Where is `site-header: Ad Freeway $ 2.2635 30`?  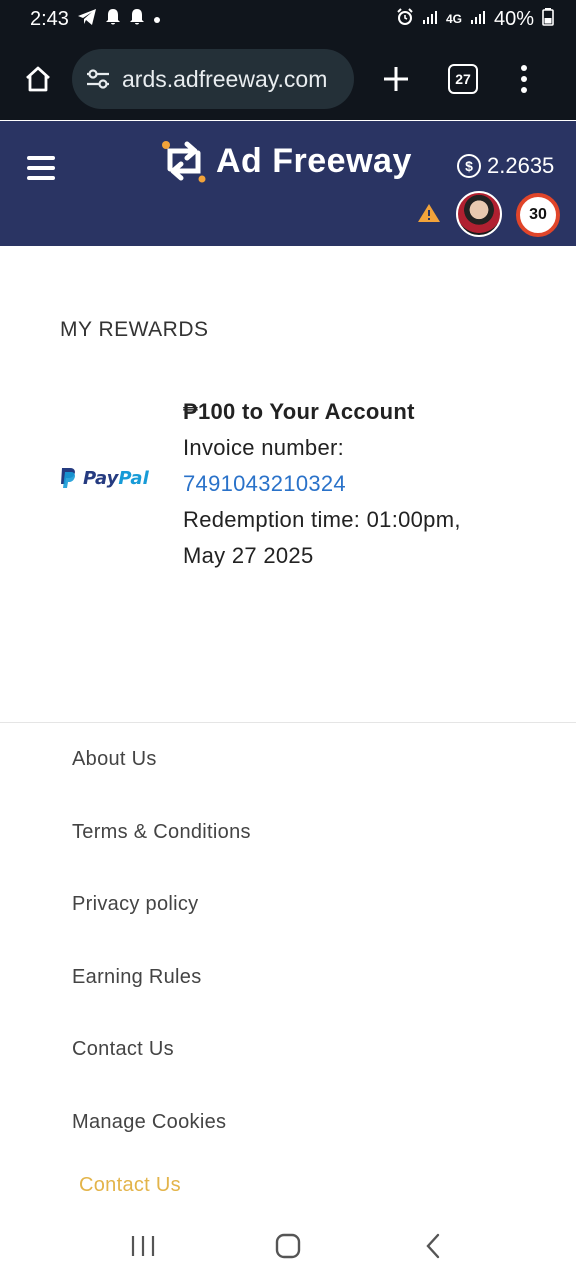
site-header: Ad Freeway $ 2.2635 30 is located at coordinates (288, 183).